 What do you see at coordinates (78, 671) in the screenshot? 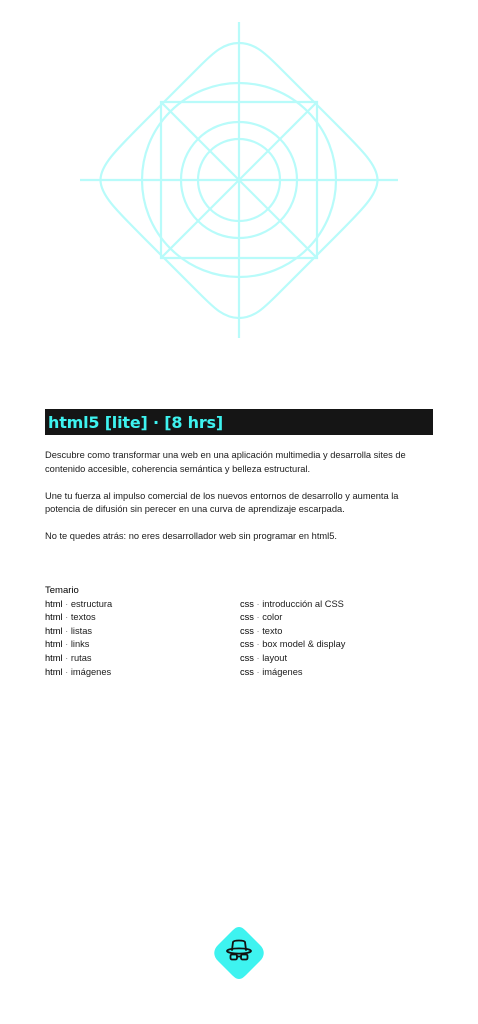
I see `list-item: html · imágenes` at bounding box center [78, 671].